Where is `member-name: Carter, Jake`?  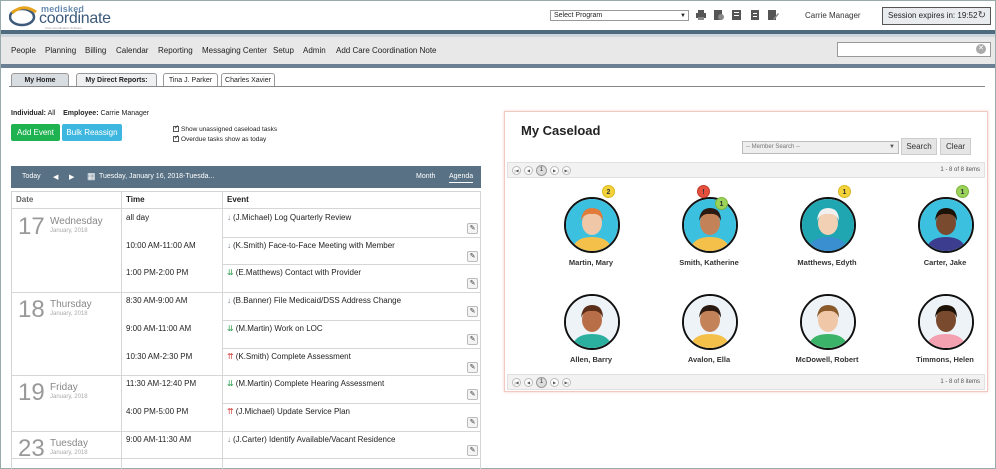 member-name: Carter, Jake is located at coordinates (945, 262).